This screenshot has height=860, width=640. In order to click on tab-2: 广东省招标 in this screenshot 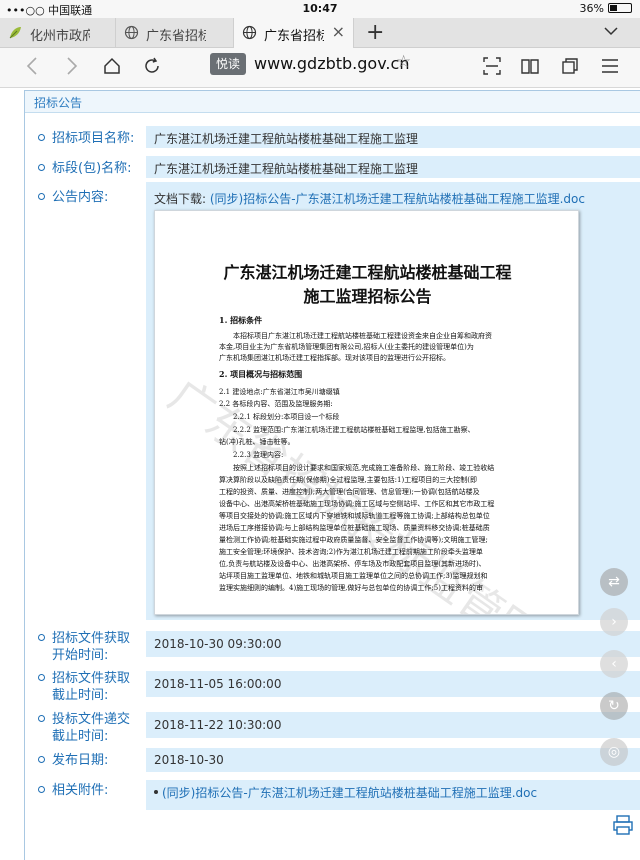, I will do `click(175, 33)`.